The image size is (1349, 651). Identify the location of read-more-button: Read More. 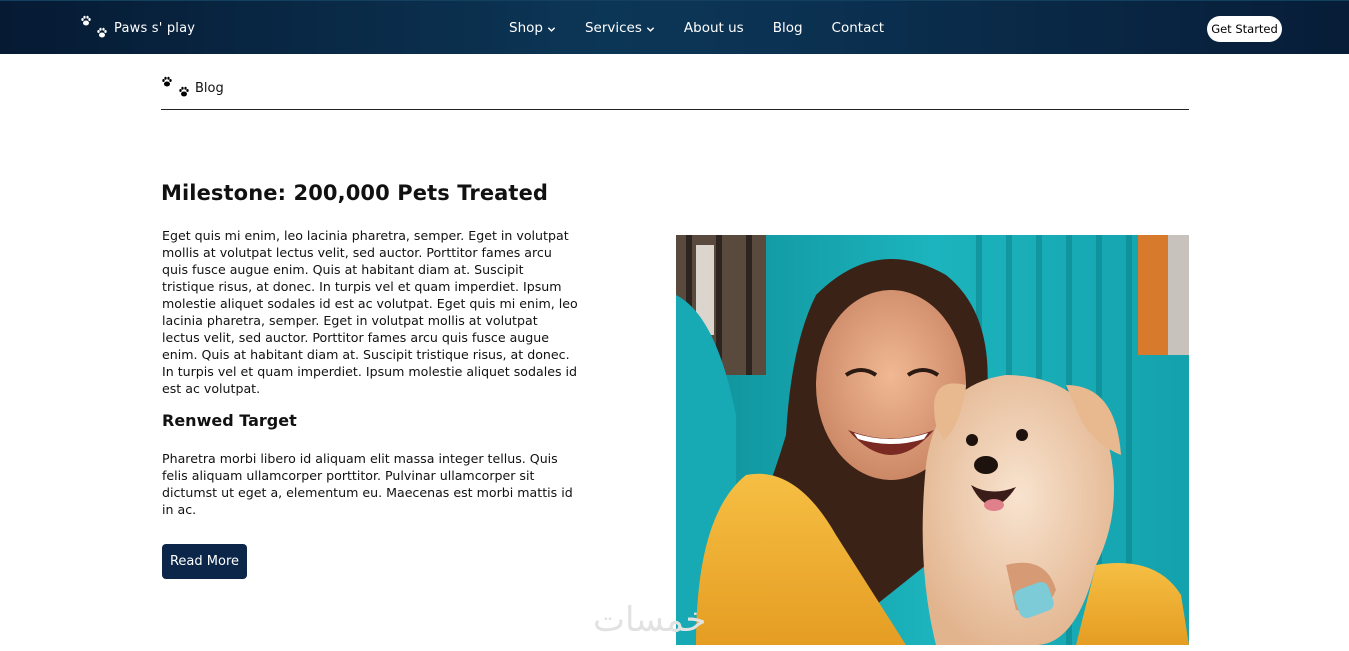
(204, 561).